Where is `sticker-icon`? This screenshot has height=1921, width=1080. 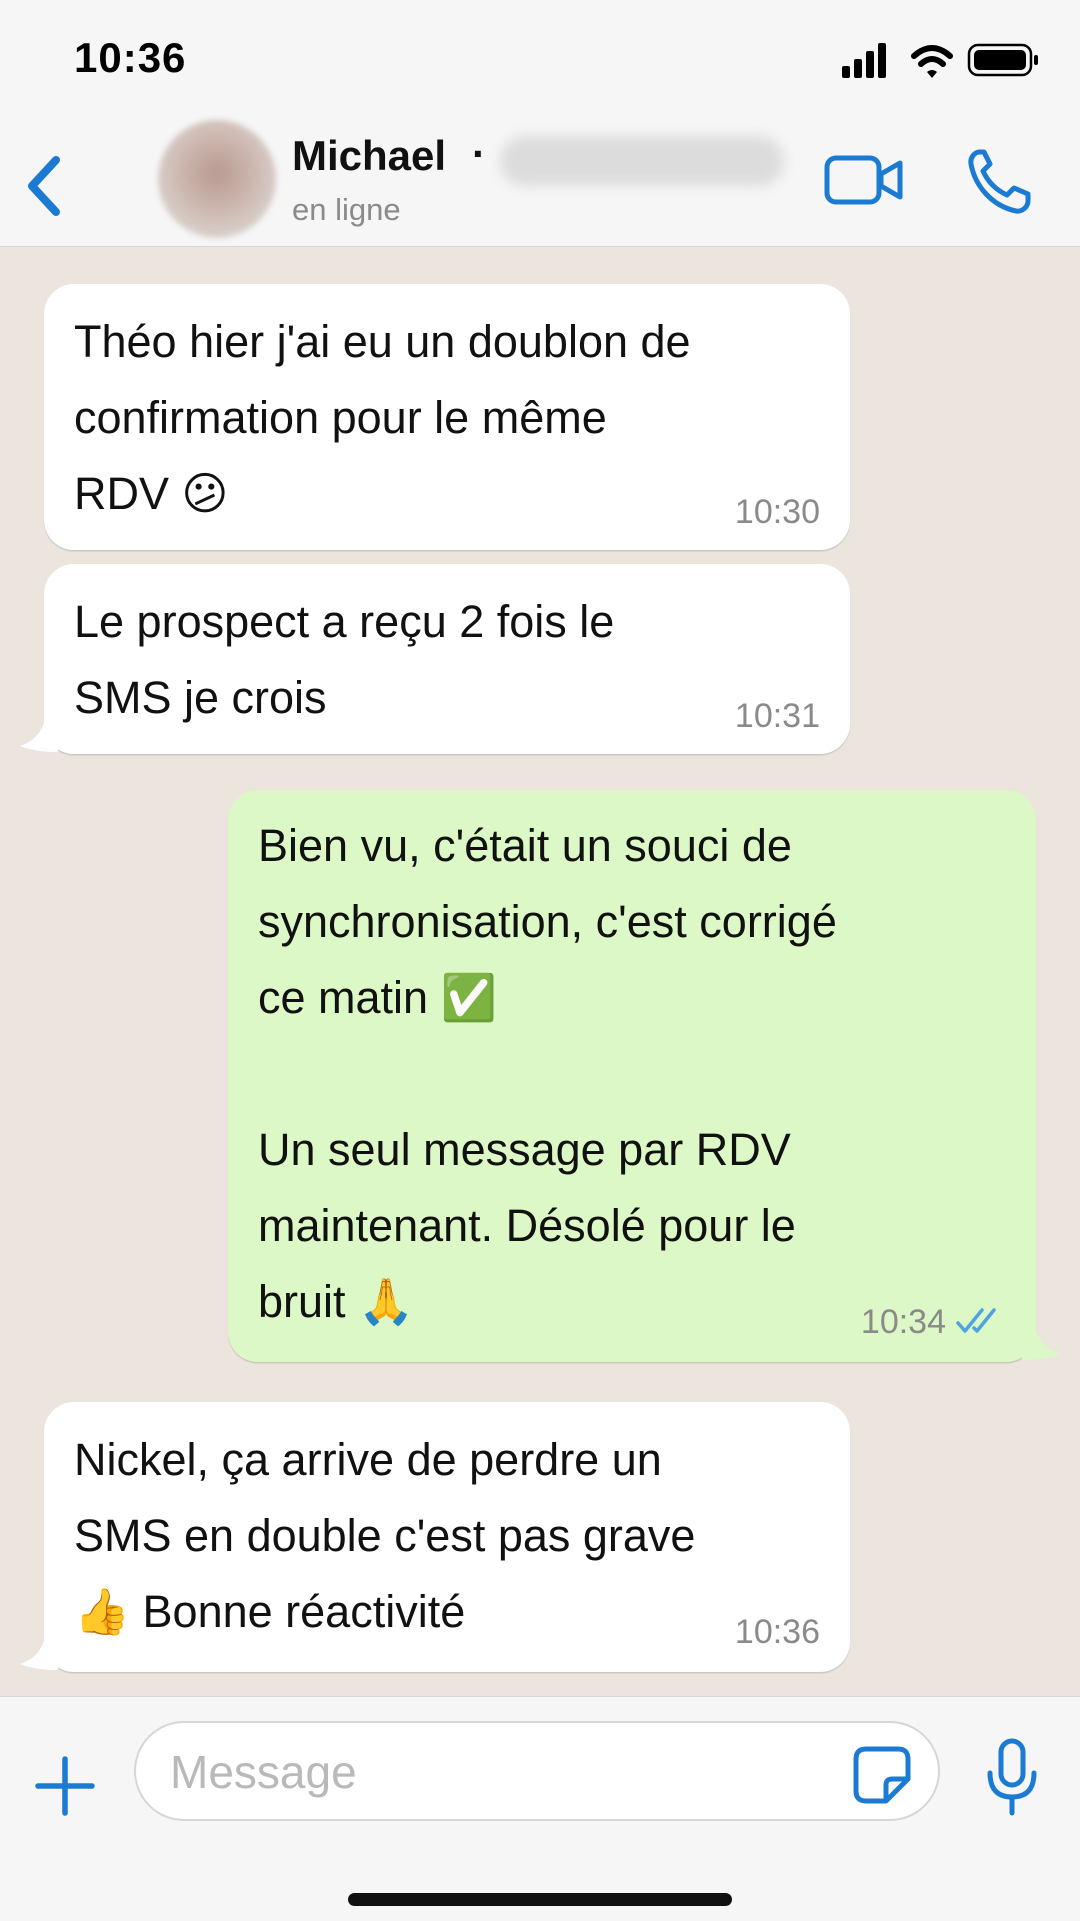
sticker-icon is located at coordinates (882, 1775).